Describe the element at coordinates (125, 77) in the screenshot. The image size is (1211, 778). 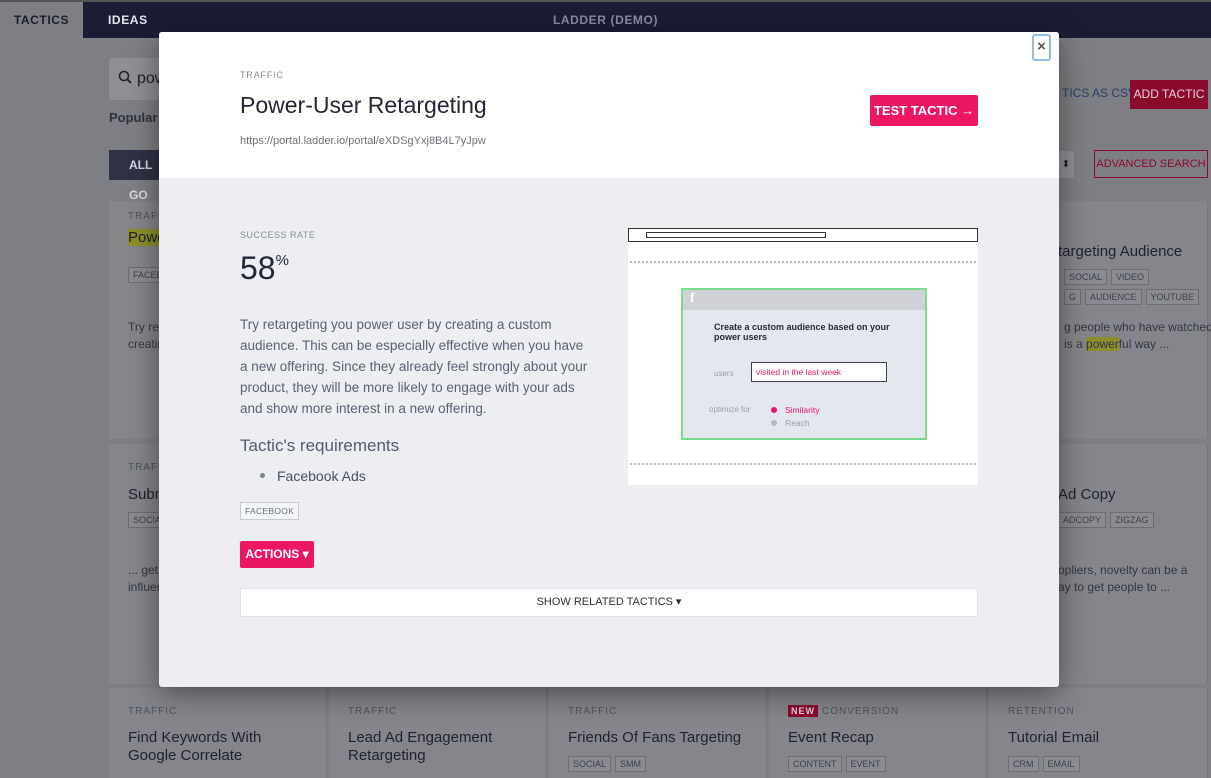
I see `search-icon` at that location.